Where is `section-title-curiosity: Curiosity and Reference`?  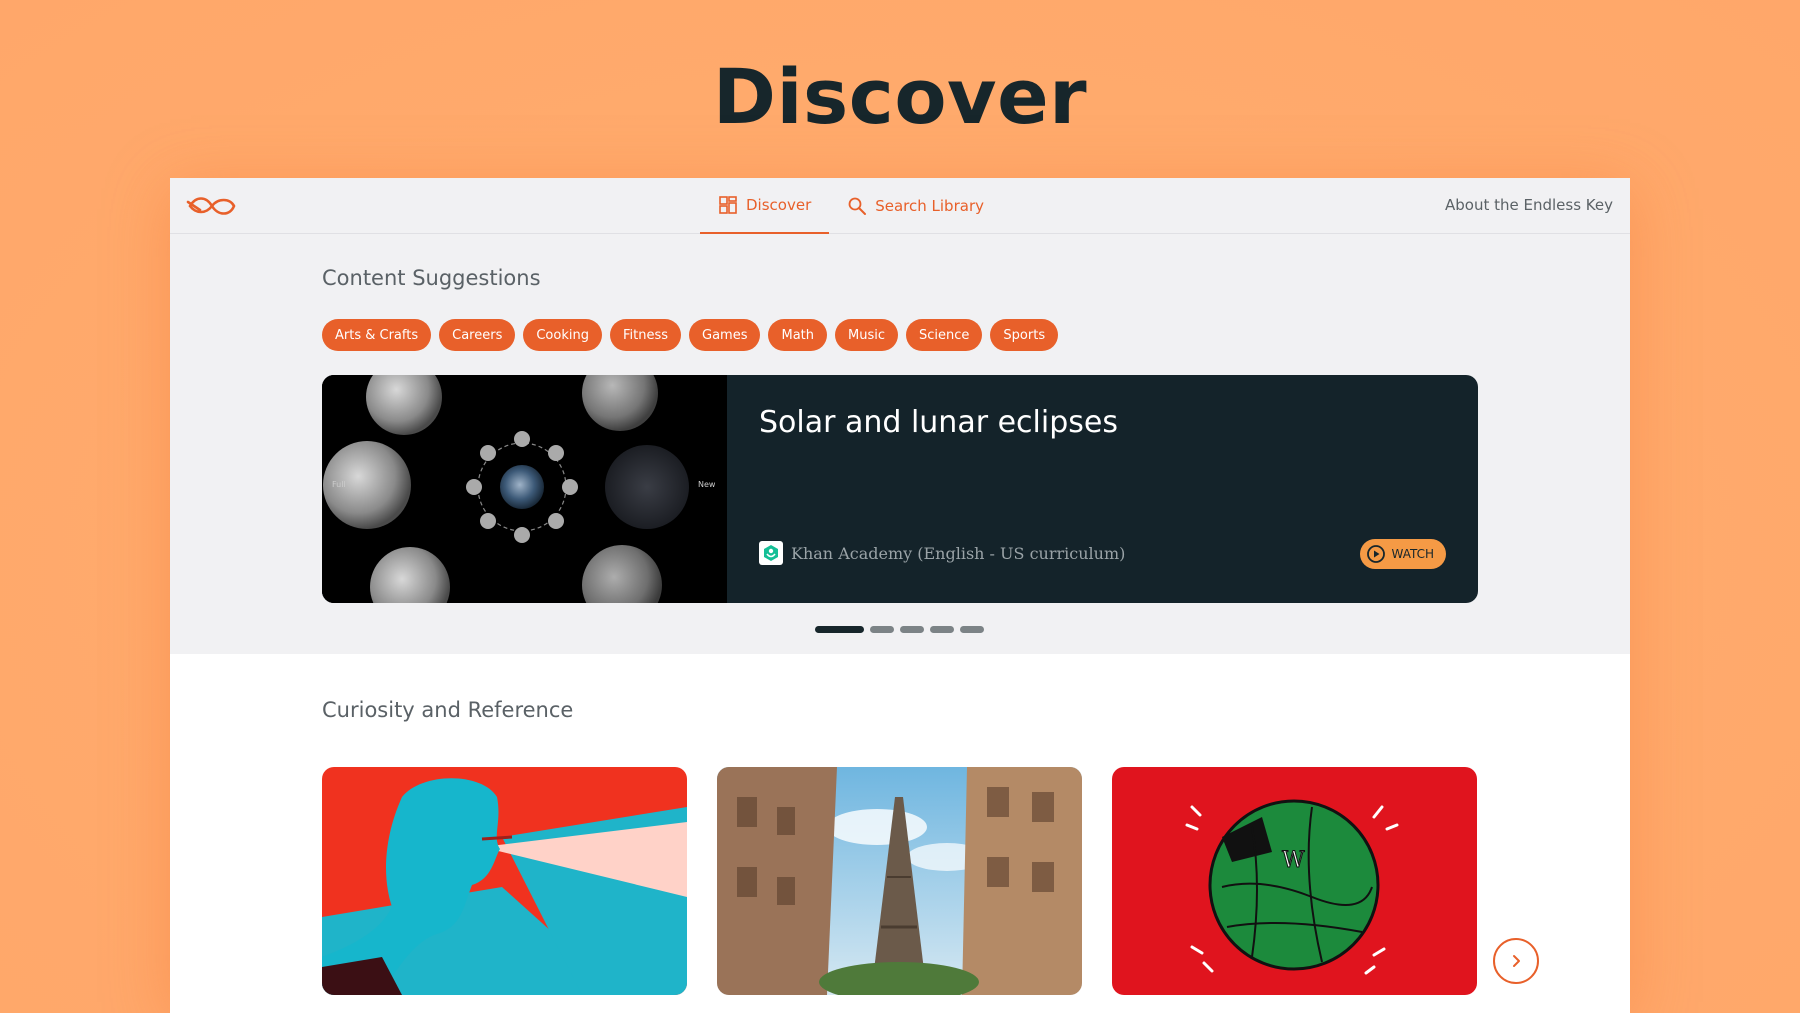
section-title-curiosity: Curiosity and Reference is located at coordinates (448, 710).